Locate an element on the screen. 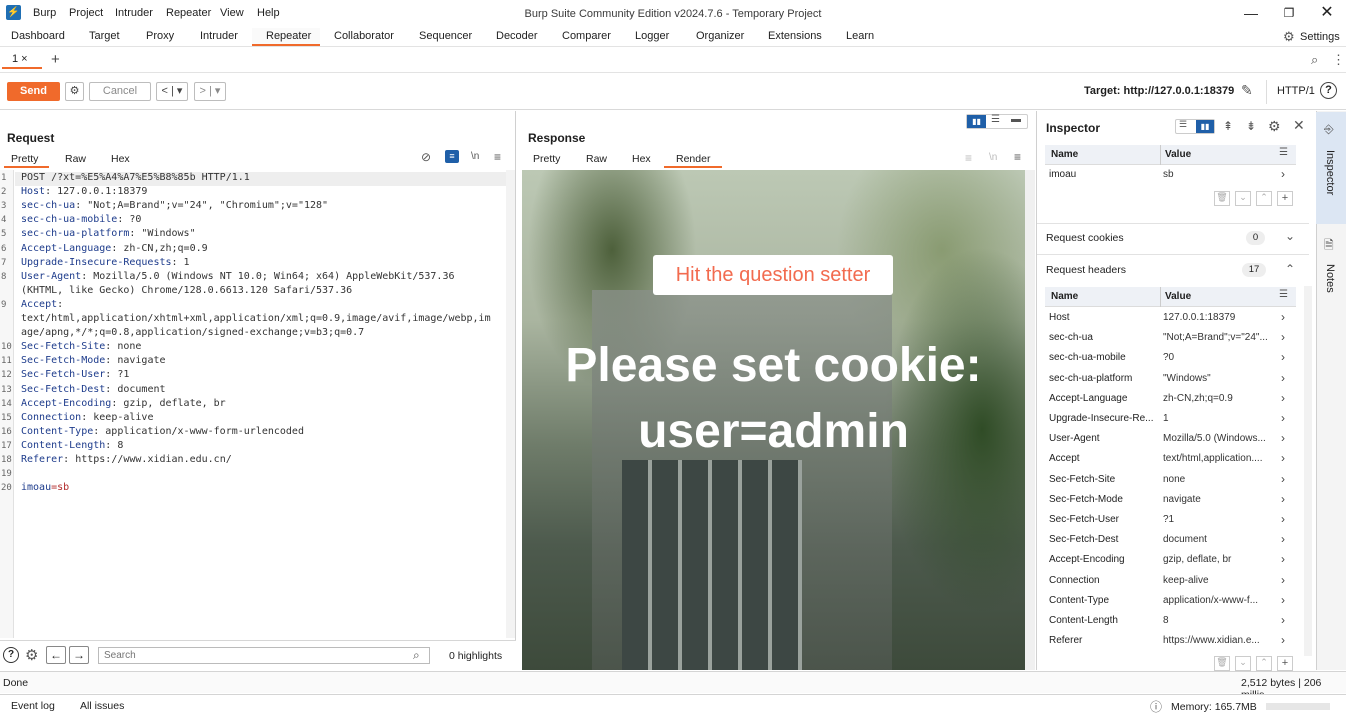  header-row: Accept-Language zh-CN,zh;q=0.9 › is located at coordinates (1169, 399).